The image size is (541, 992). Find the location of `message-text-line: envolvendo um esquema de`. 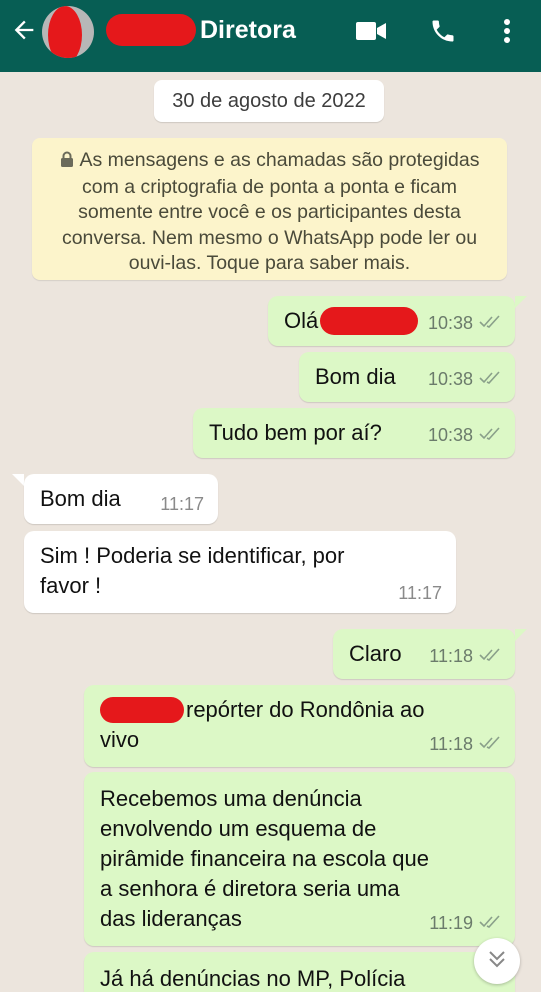

message-text-line: envolvendo um esquema de is located at coordinates (238, 828).